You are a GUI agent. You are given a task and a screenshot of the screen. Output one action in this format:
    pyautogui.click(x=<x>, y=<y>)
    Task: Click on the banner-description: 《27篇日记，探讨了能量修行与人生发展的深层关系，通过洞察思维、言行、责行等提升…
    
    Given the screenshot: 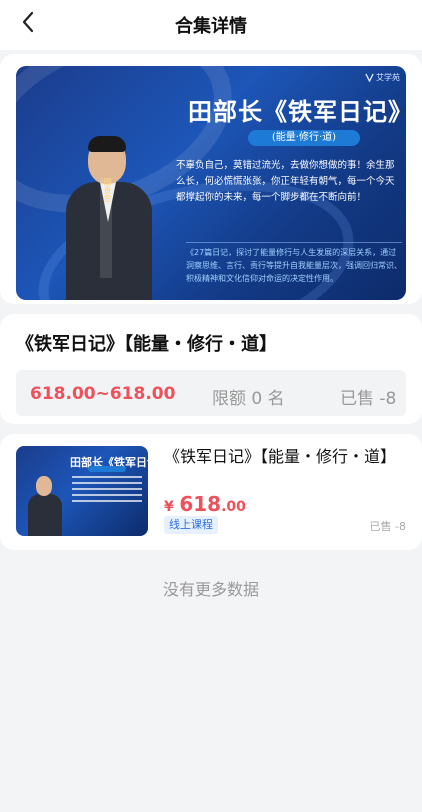 What is the action you would take?
    pyautogui.click(x=294, y=263)
    